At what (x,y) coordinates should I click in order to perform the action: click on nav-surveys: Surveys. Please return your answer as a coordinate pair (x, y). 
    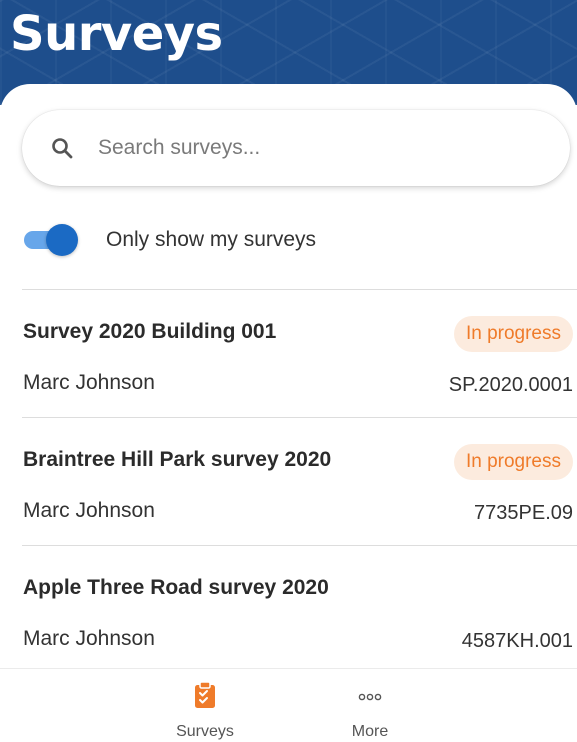
    Looking at the image, I should click on (205, 705).